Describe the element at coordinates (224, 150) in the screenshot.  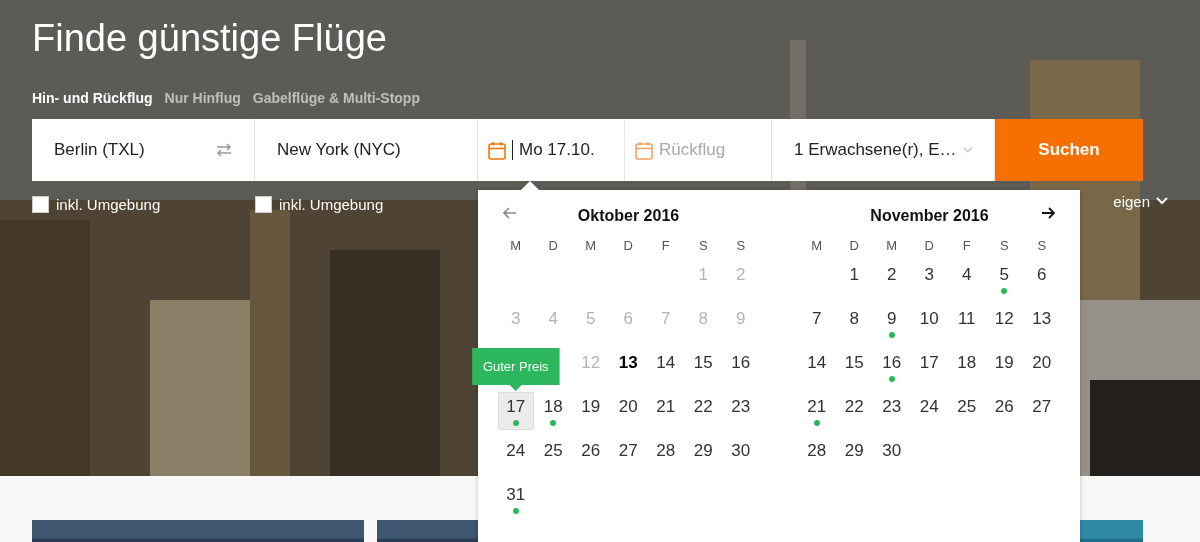
I see `swap-icon` at that location.